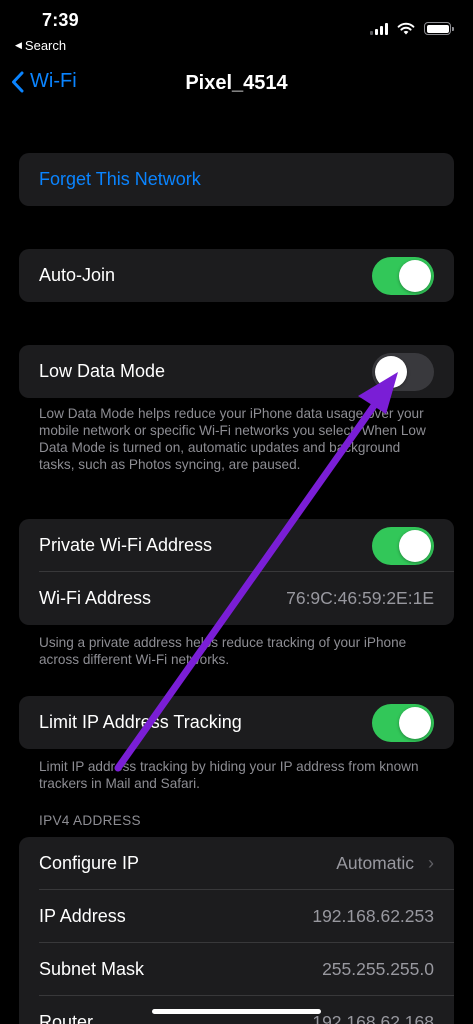 Image resolution: width=473 pixels, height=1024 pixels. I want to click on private-address-row: Private Wi-Fi Address, so click(236, 545).